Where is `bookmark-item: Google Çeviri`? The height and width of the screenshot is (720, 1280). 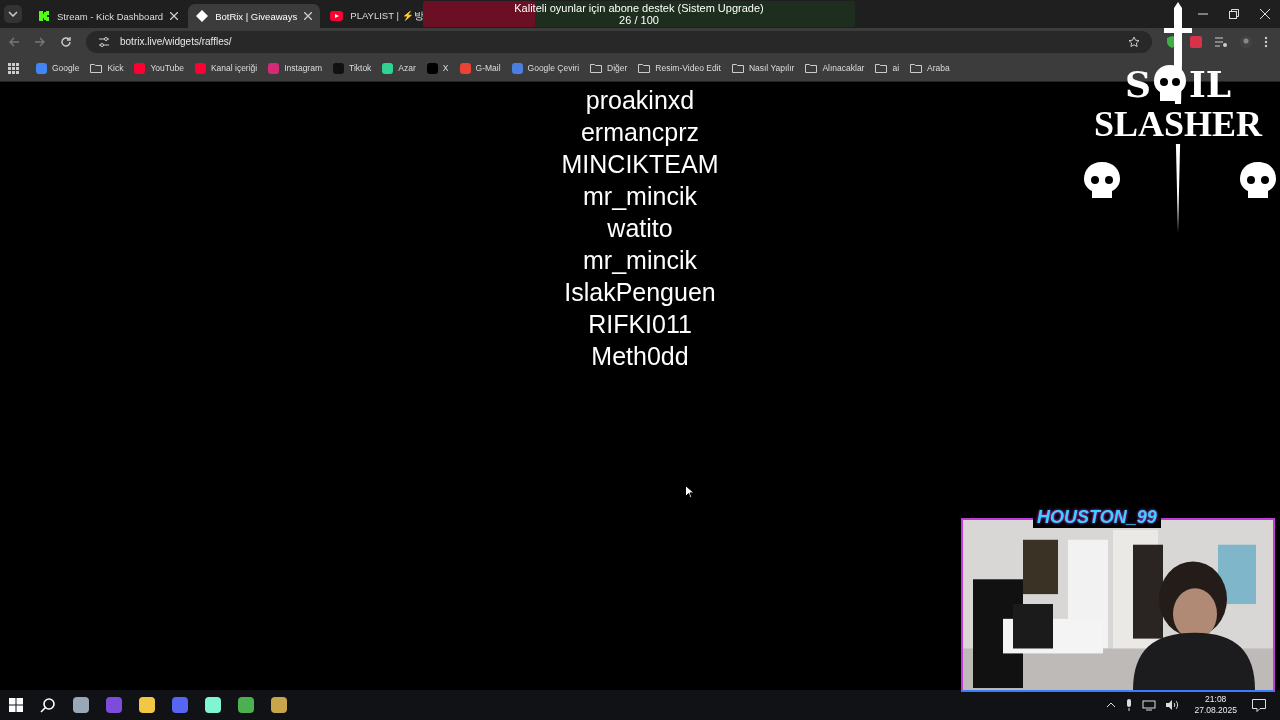
bookmark-item: Google Çeviri is located at coordinates (545, 68).